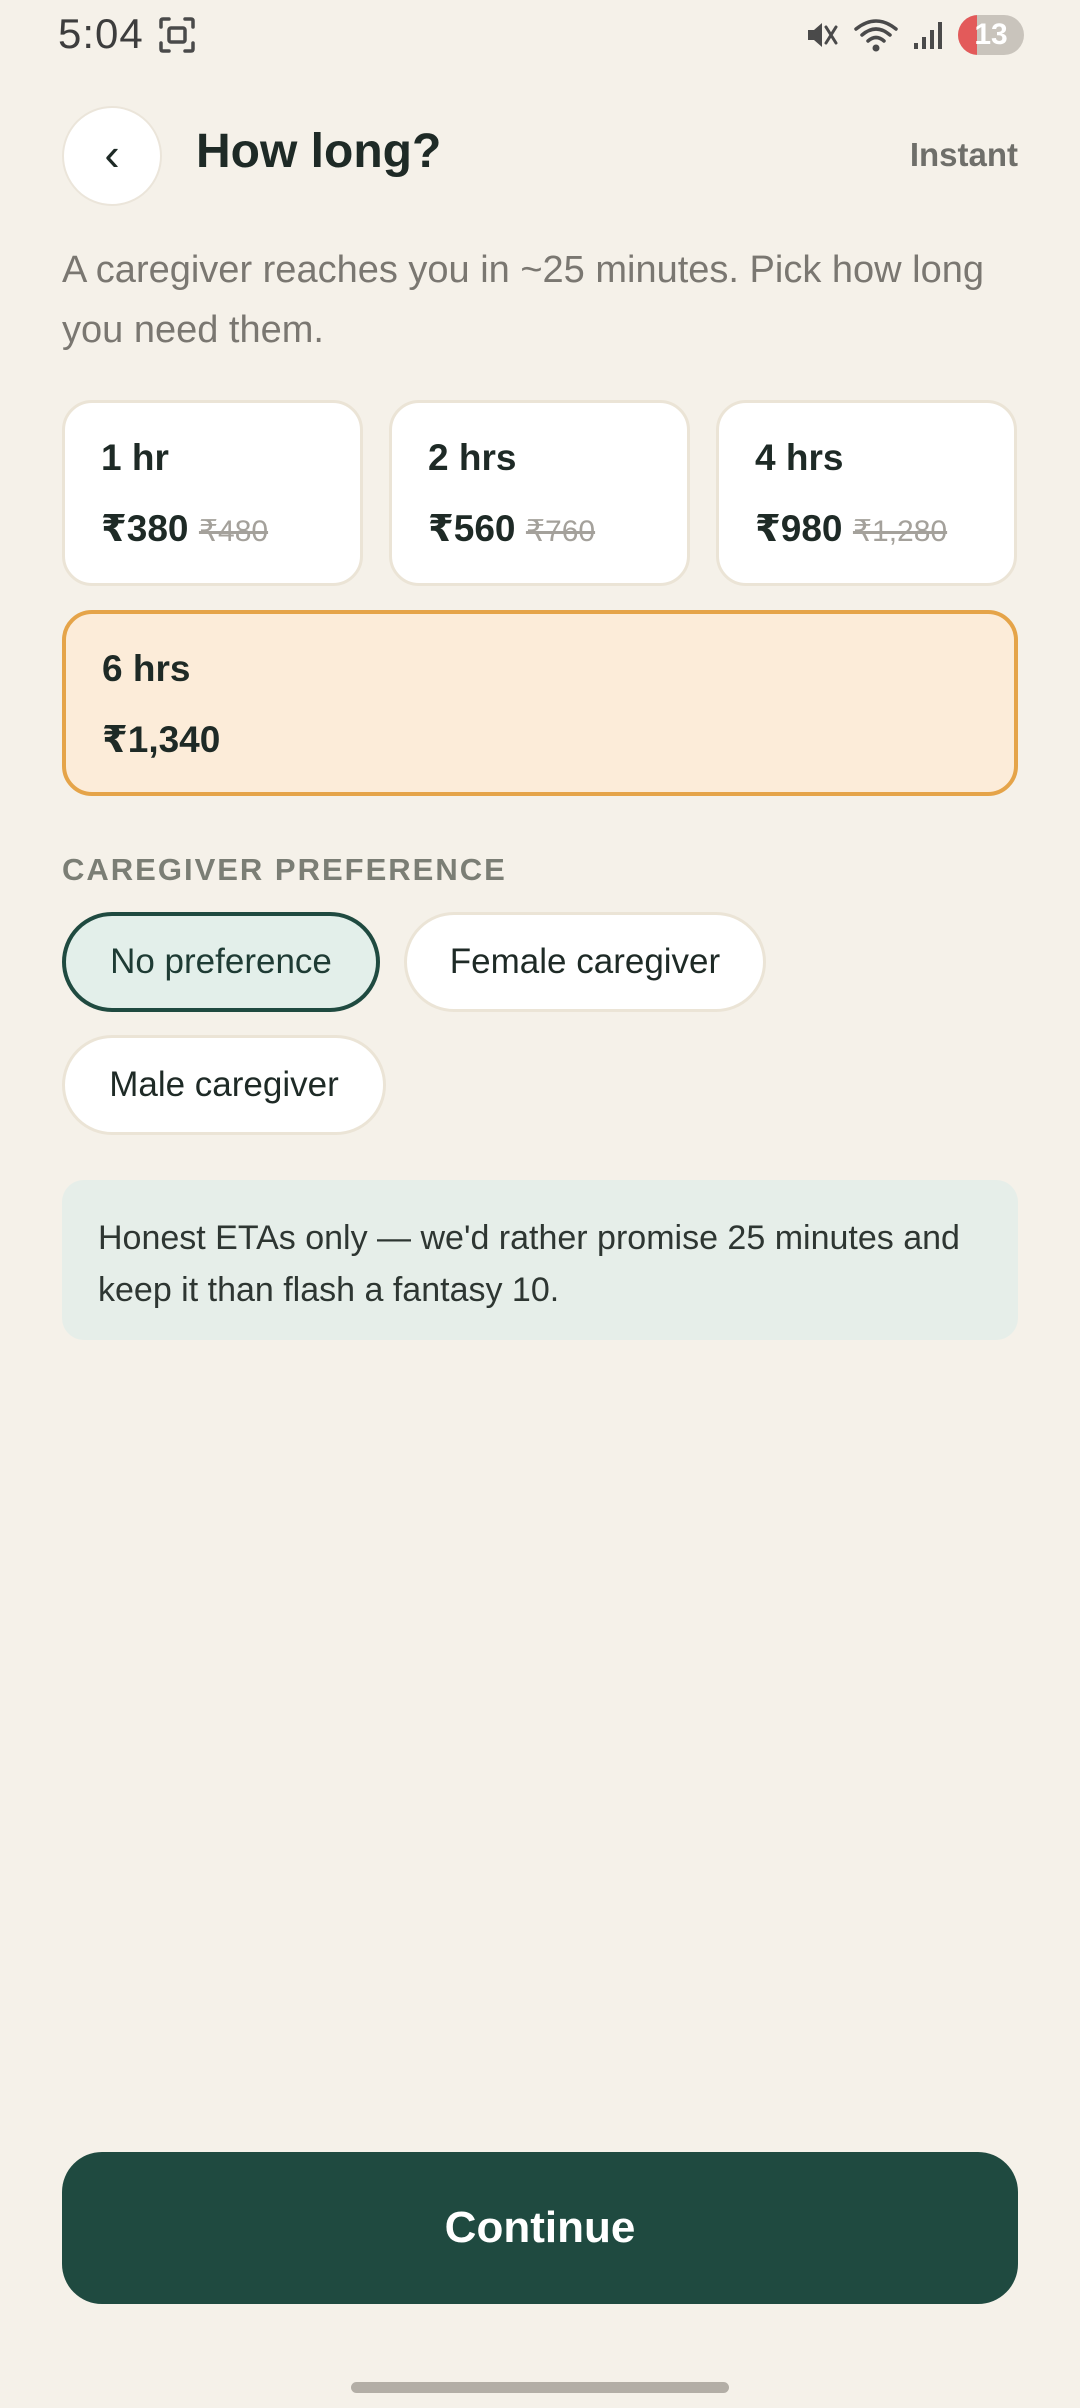 The width and height of the screenshot is (1080, 2408). Describe the element at coordinates (540, 2228) in the screenshot. I see `continue-button: Continue` at that location.